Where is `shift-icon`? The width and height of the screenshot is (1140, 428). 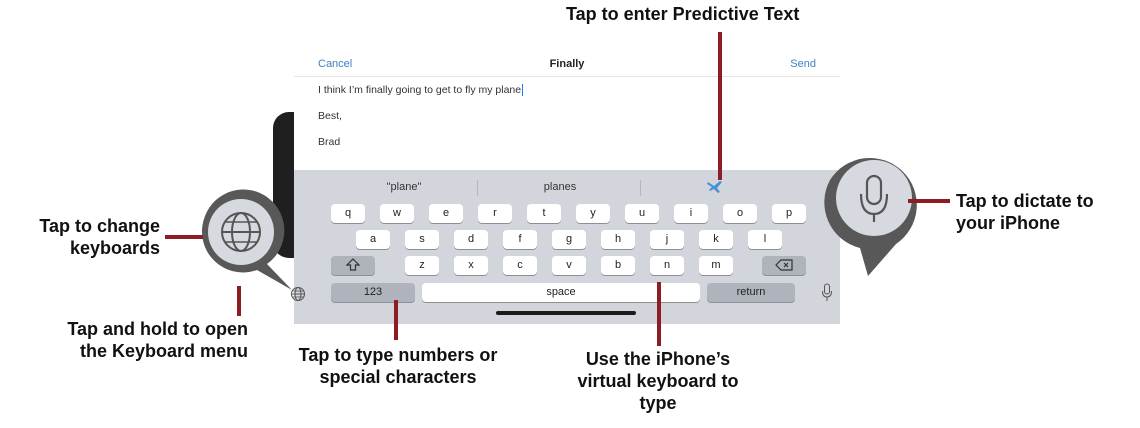 shift-icon is located at coordinates (353, 264).